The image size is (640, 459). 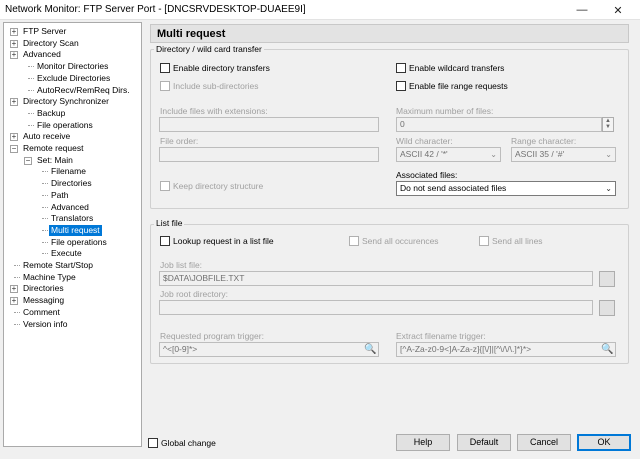 What do you see at coordinates (72, 312) in the screenshot?
I see `tree-item: Comment` at bounding box center [72, 312].